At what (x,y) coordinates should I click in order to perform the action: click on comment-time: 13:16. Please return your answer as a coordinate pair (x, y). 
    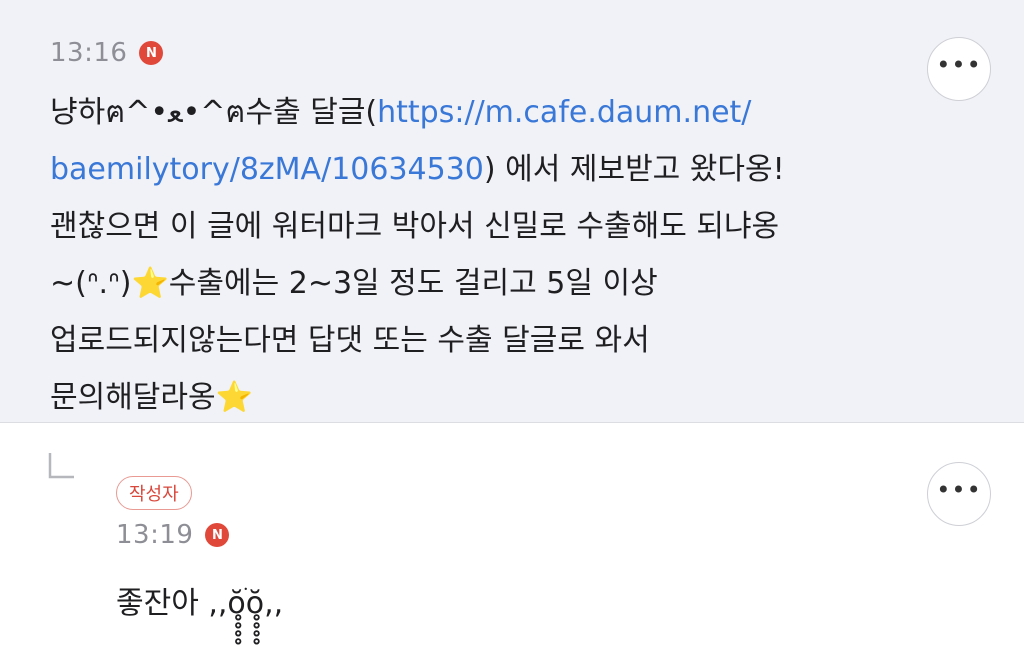
    Looking at the image, I should click on (89, 53).